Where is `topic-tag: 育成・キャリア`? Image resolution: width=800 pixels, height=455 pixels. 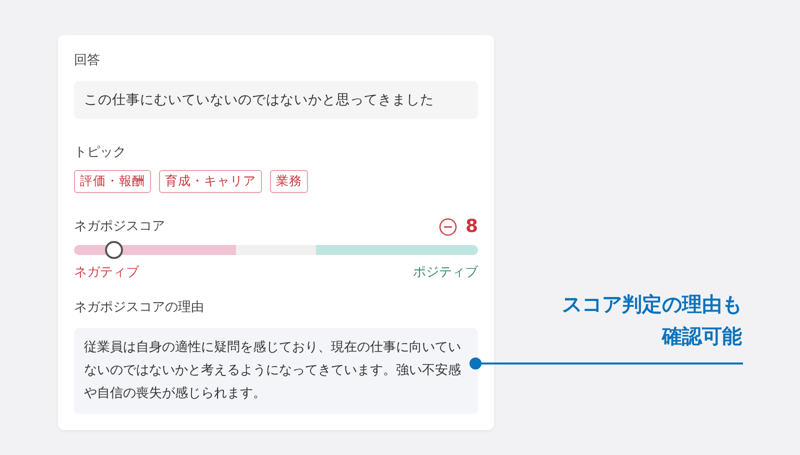 topic-tag: 育成・キャリア is located at coordinates (210, 181).